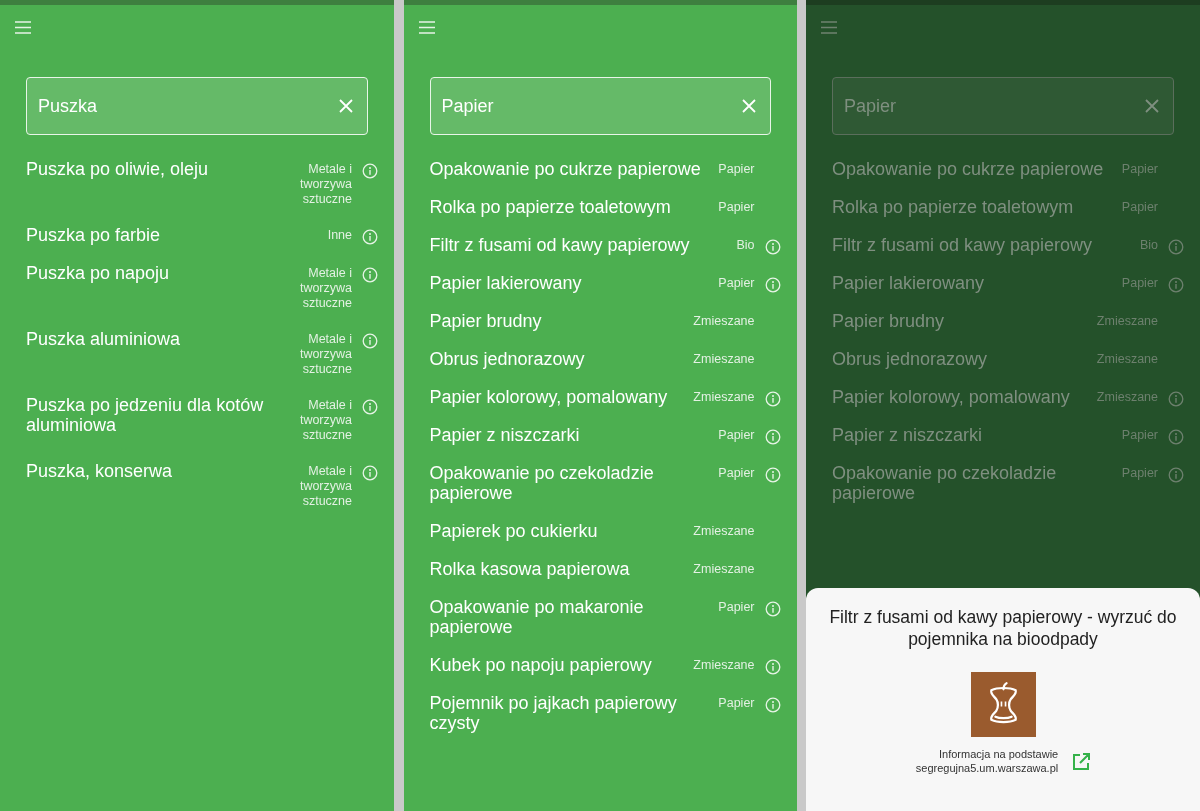 The image size is (1200, 811). I want to click on menu-icon, so click(829, 27).